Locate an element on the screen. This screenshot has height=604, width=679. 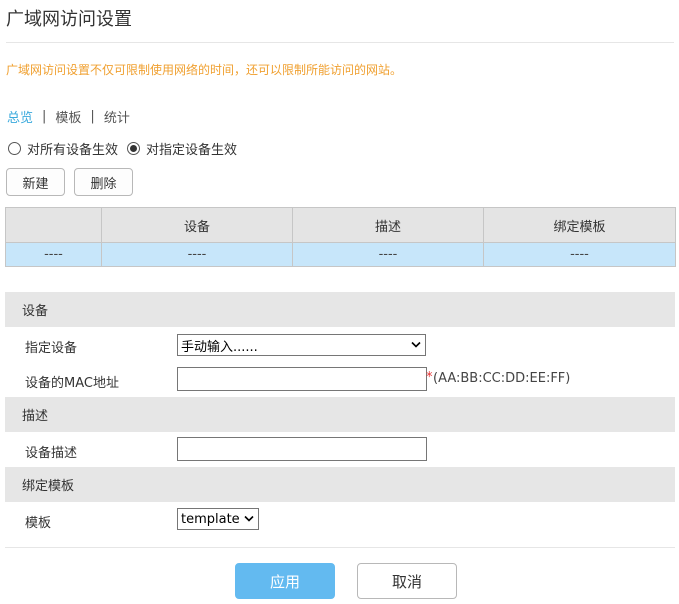
delete-button: 删除 is located at coordinates (103, 182).